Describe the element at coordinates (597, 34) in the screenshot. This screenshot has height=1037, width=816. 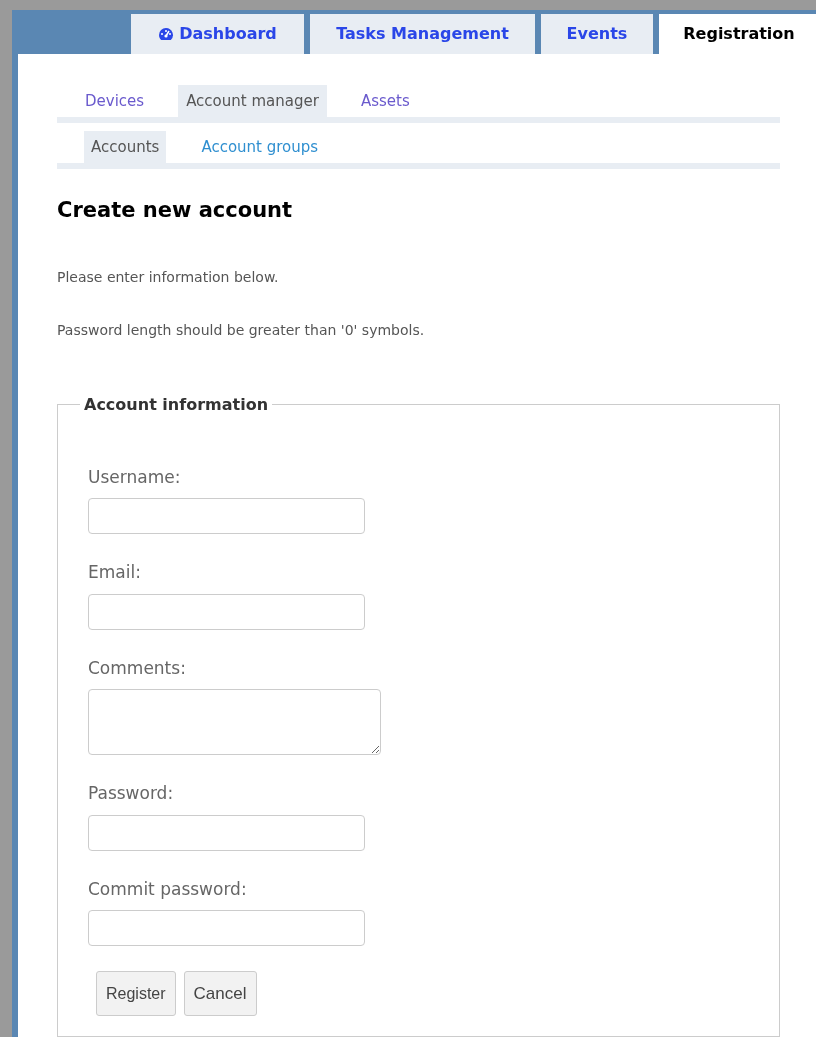
I see `nav-tab: Events` at that location.